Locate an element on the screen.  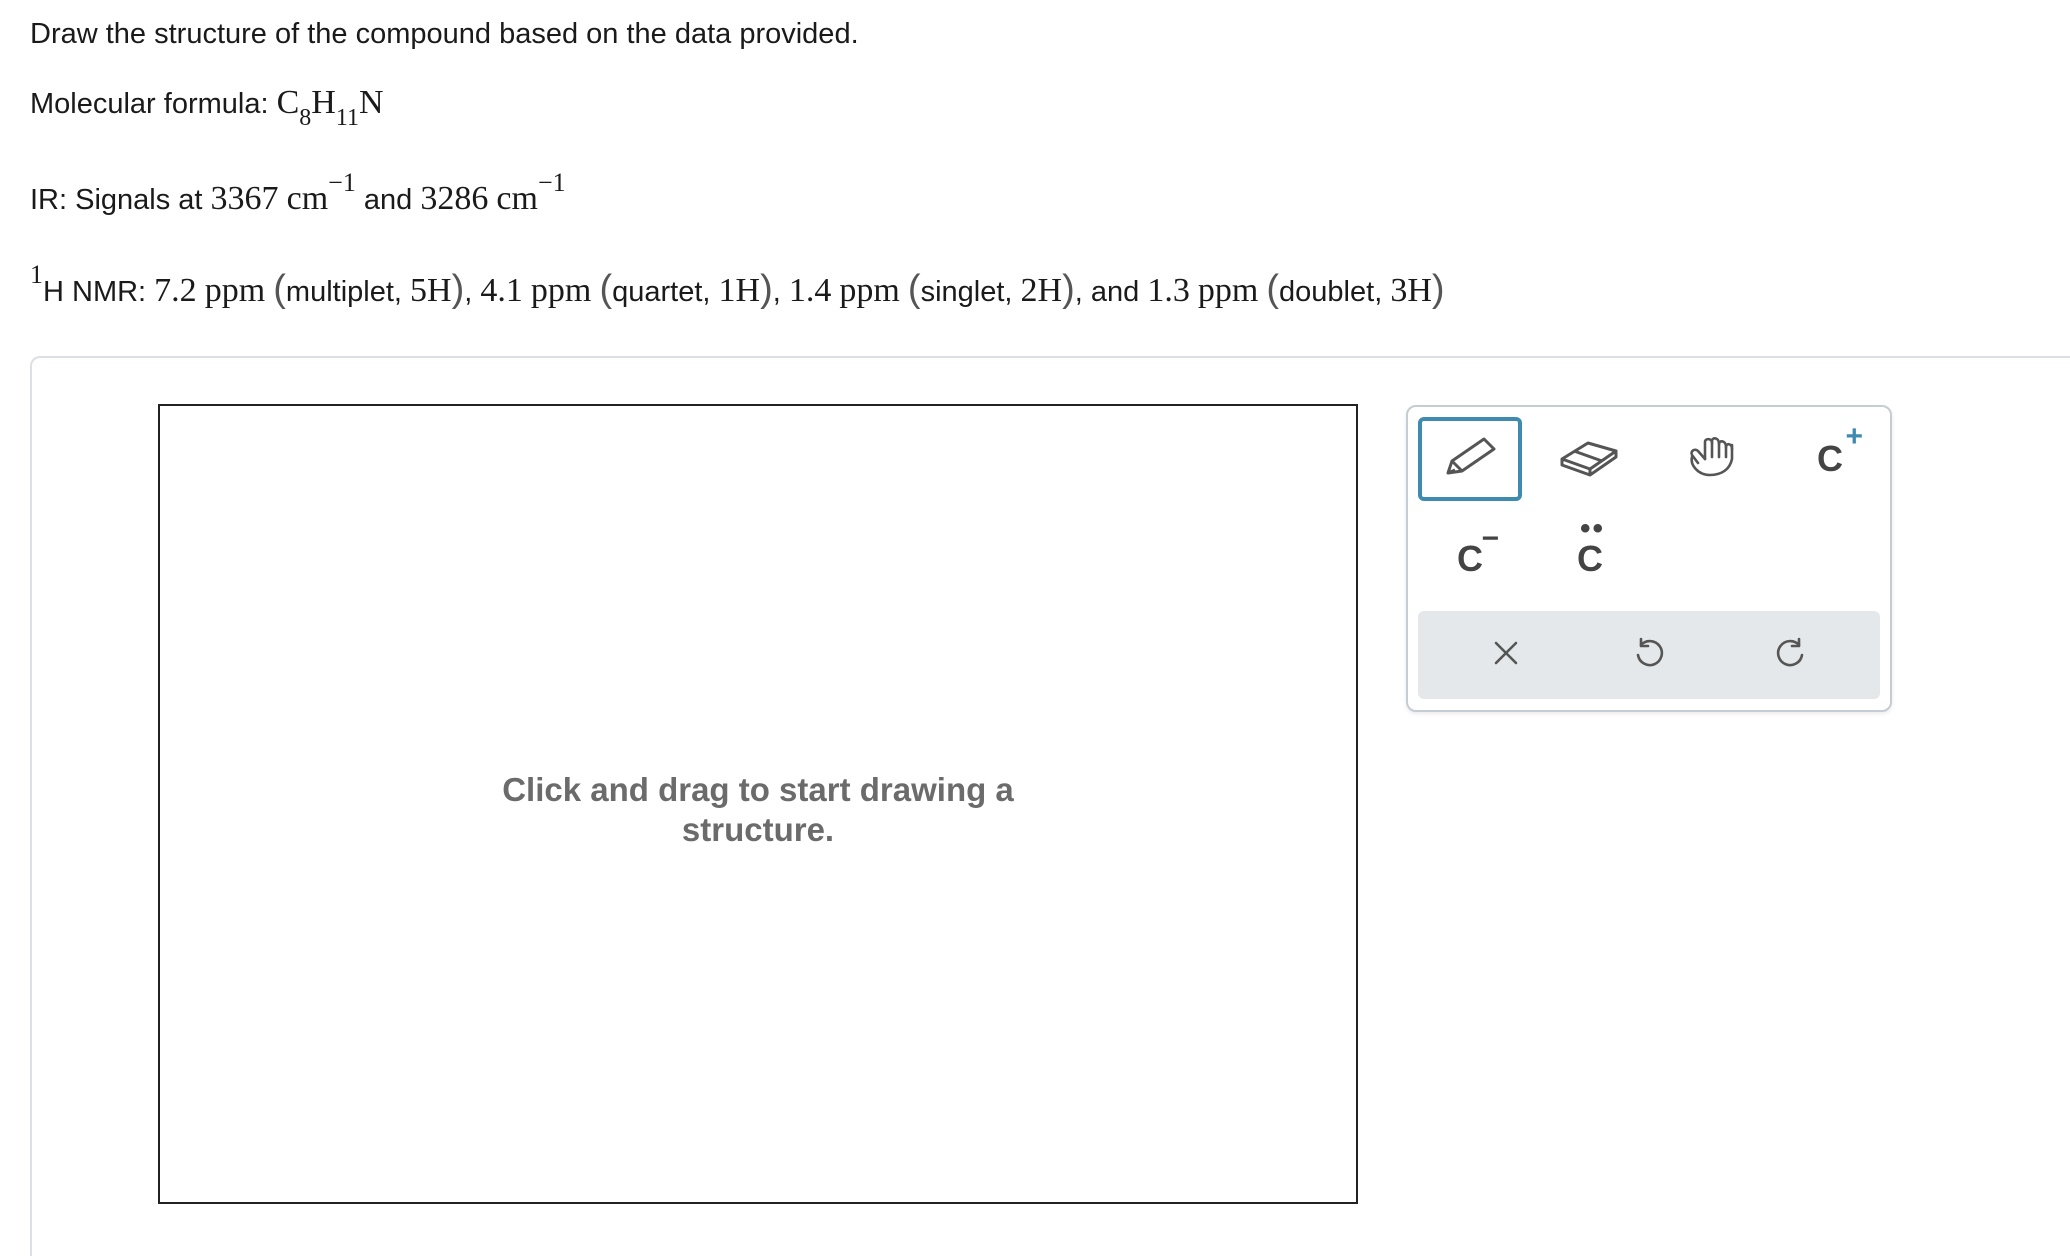
pencil-tool-button is located at coordinates (1470, 459).